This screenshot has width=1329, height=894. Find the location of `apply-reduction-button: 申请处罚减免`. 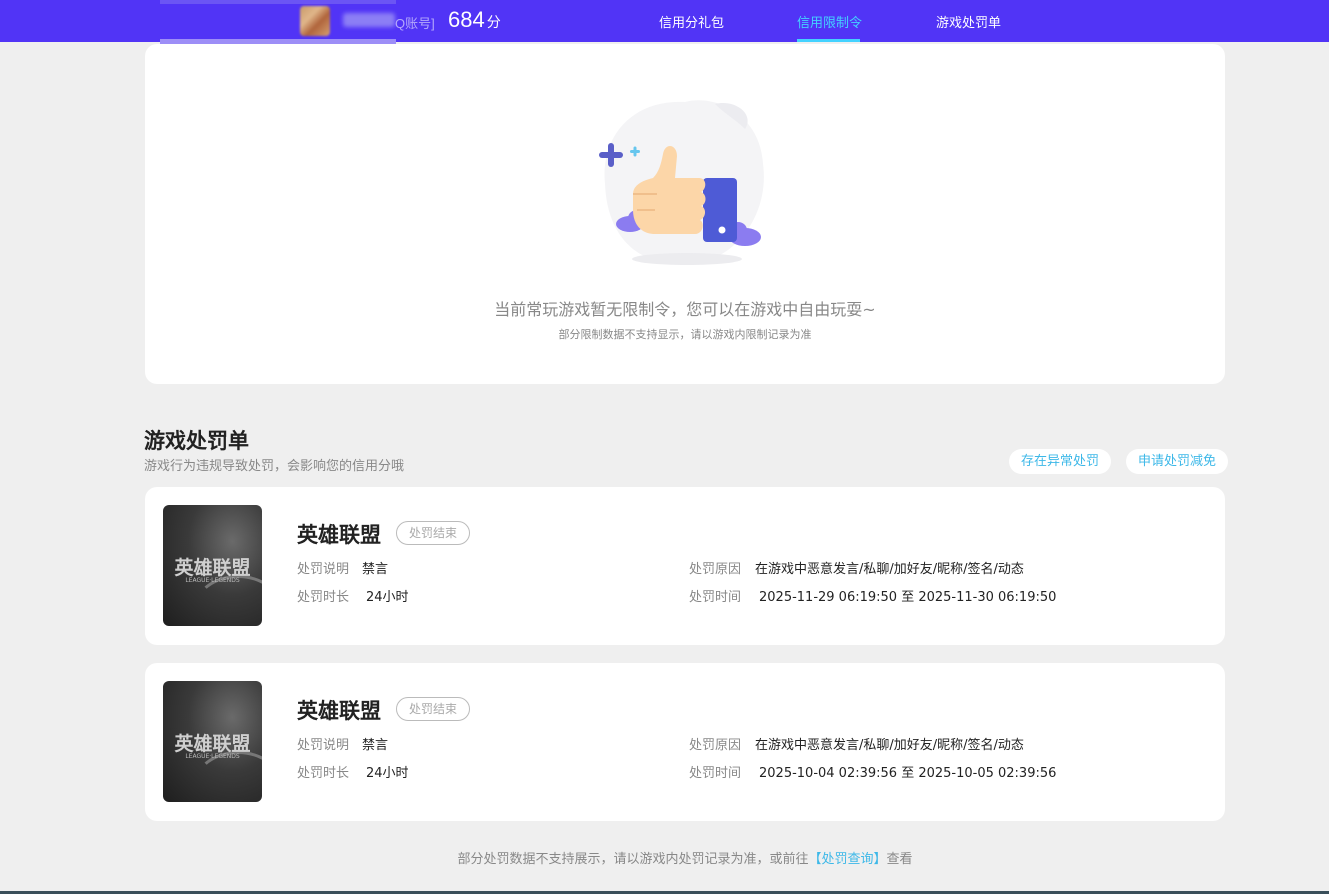

apply-reduction-button: 申请处罚减免 is located at coordinates (1177, 461).